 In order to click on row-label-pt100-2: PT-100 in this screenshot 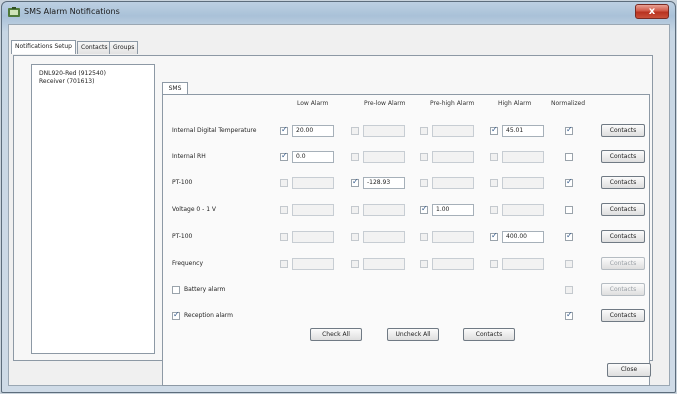, I will do `click(182, 236)`.